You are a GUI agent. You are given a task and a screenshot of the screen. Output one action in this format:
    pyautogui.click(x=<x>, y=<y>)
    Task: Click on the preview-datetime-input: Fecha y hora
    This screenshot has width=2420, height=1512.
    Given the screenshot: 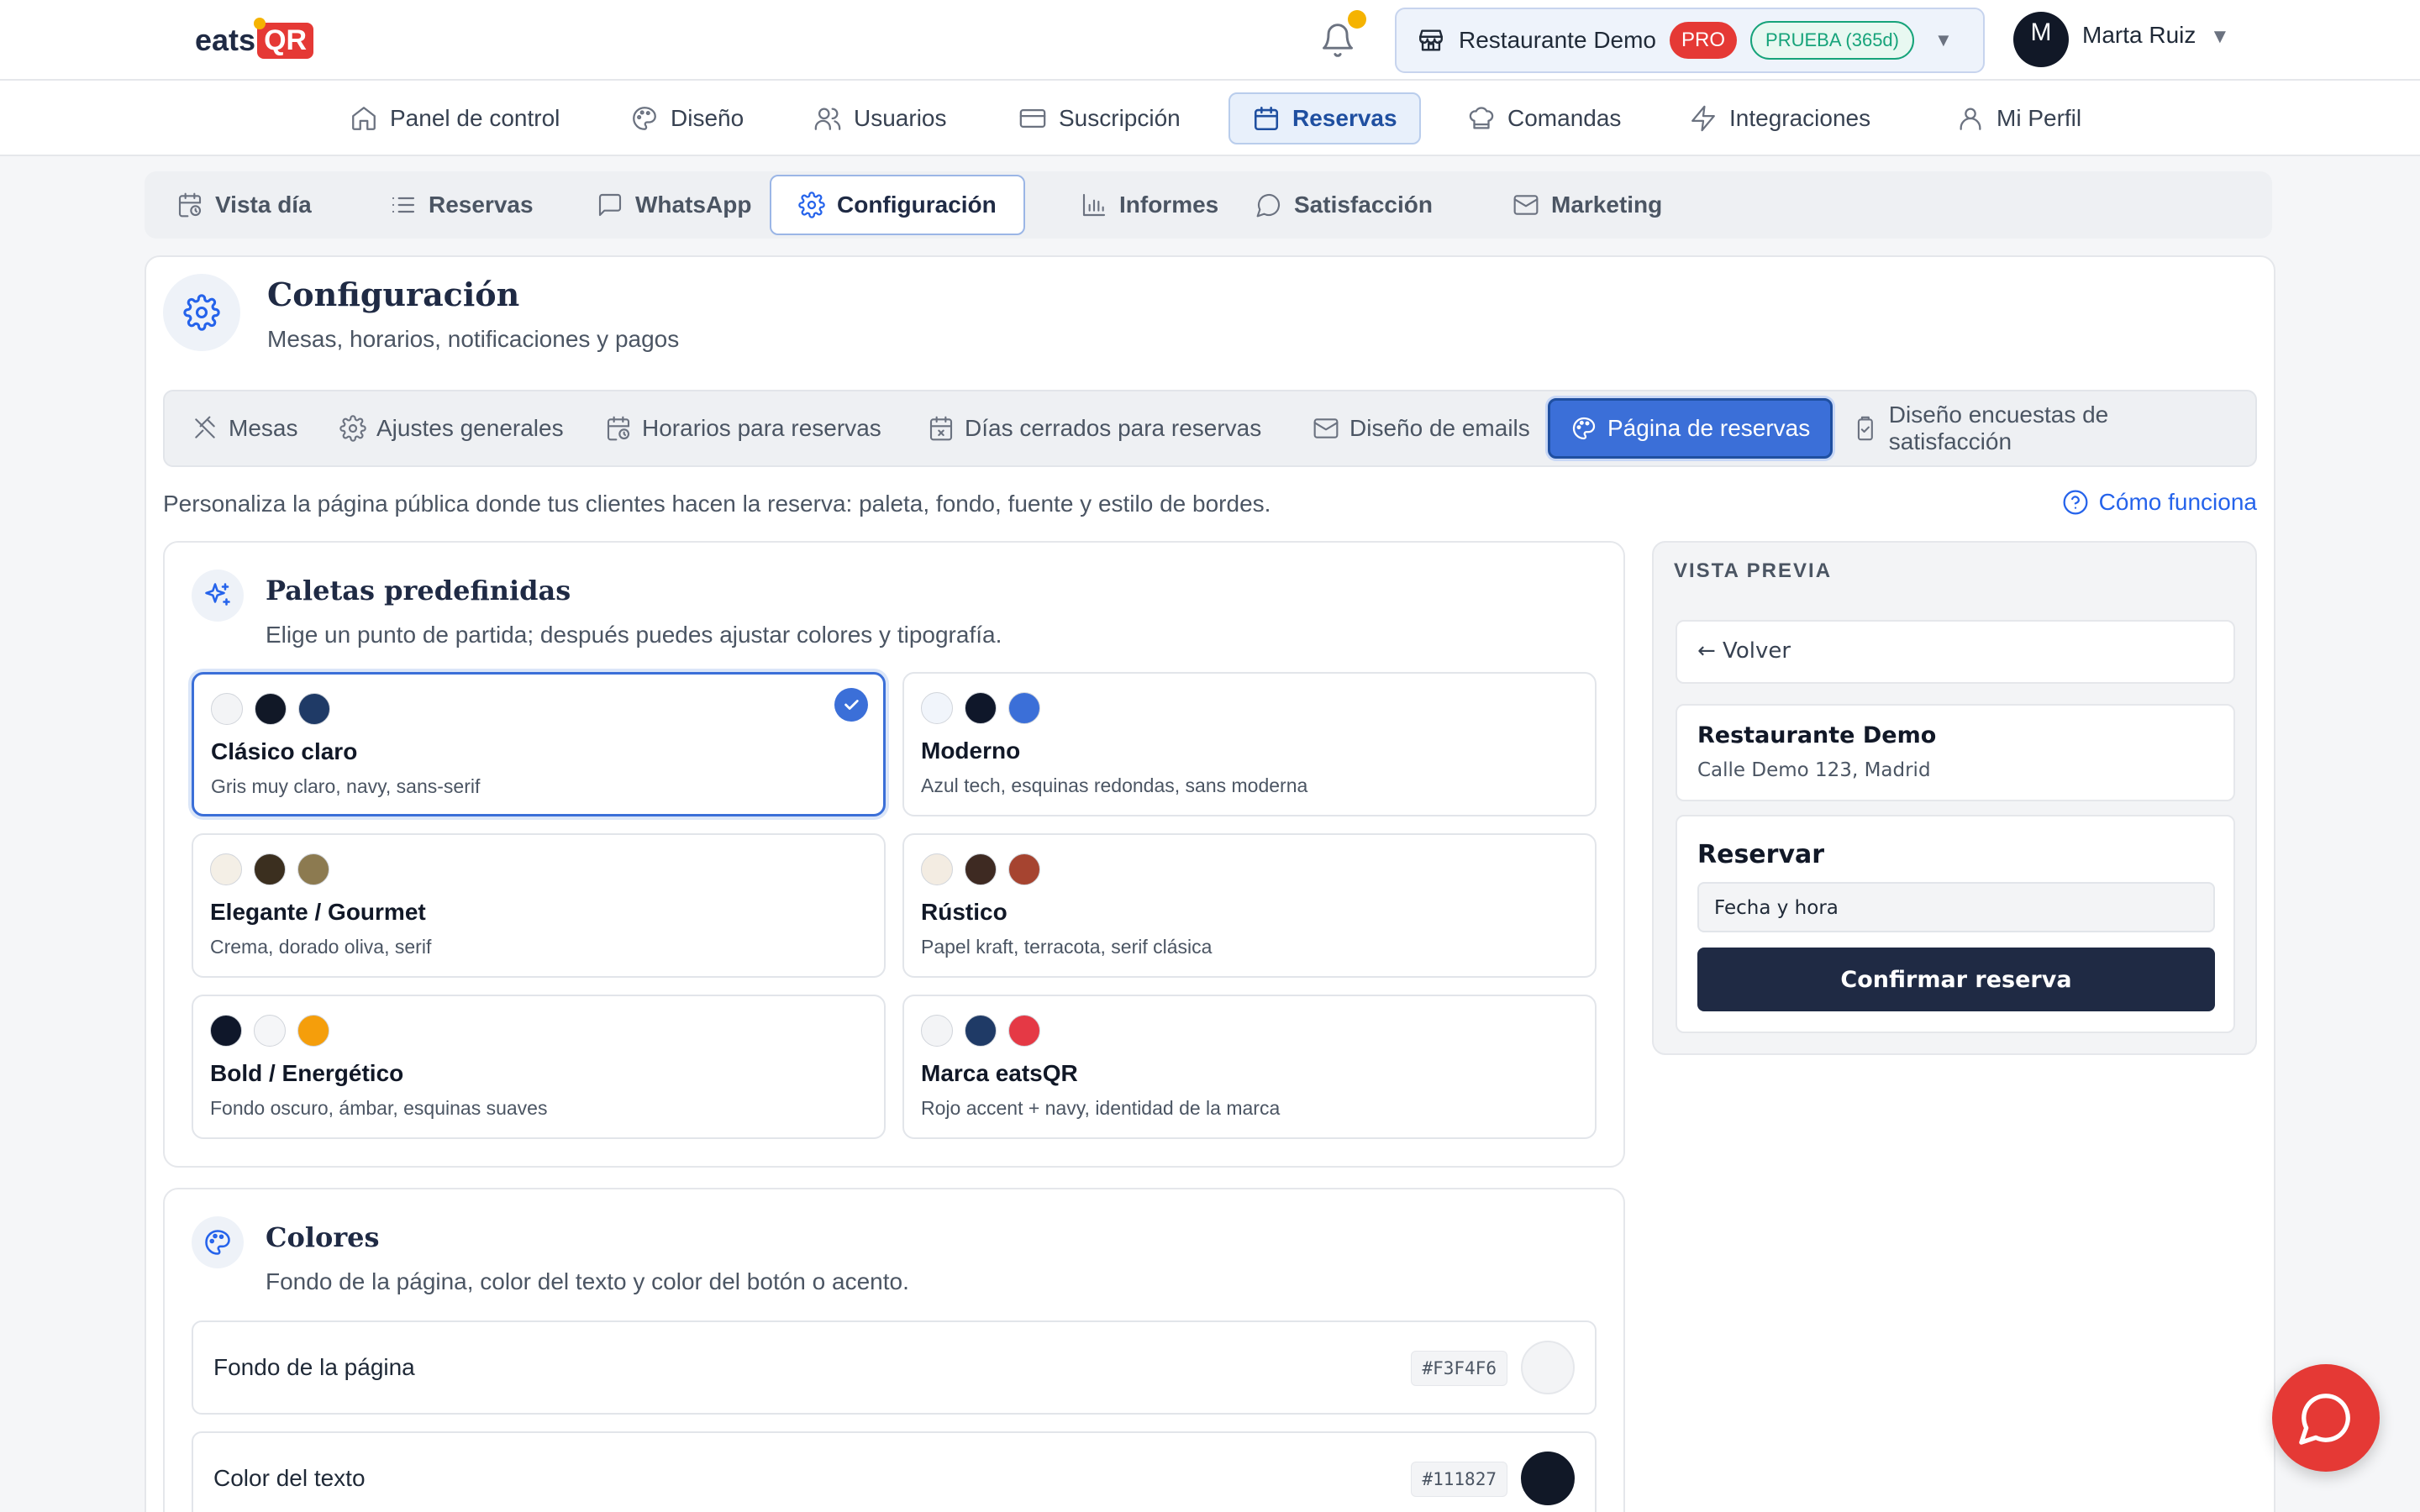 What is the action you would take?
    pyautogui.click(x=1956, y=907)
    